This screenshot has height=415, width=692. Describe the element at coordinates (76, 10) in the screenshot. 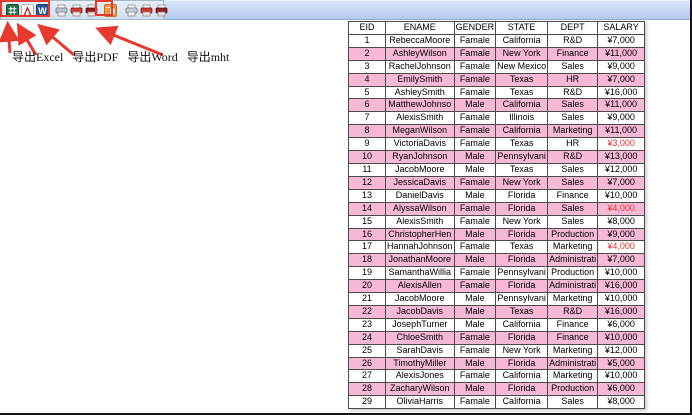

I see `print-preview-button` at that location.